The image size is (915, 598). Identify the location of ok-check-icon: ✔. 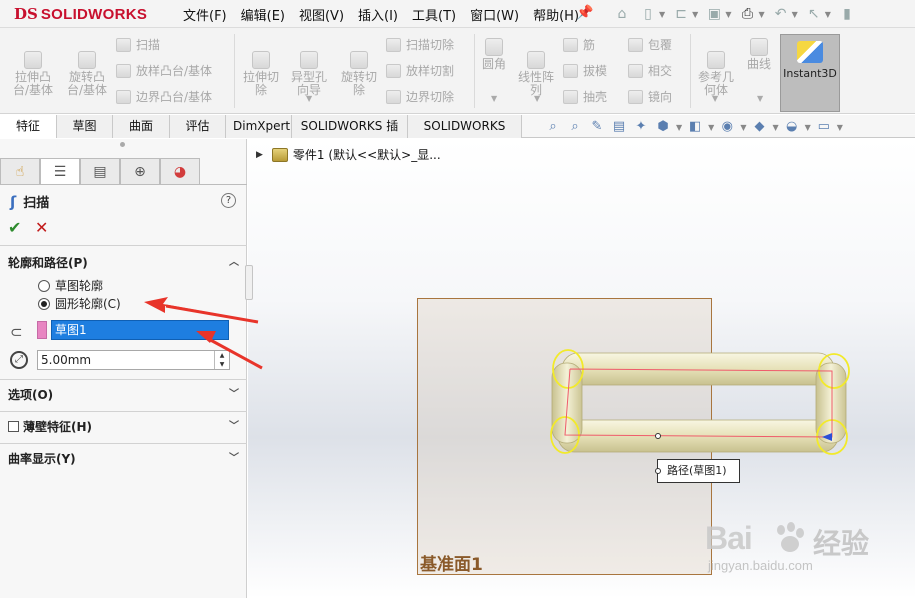
(14, 227).